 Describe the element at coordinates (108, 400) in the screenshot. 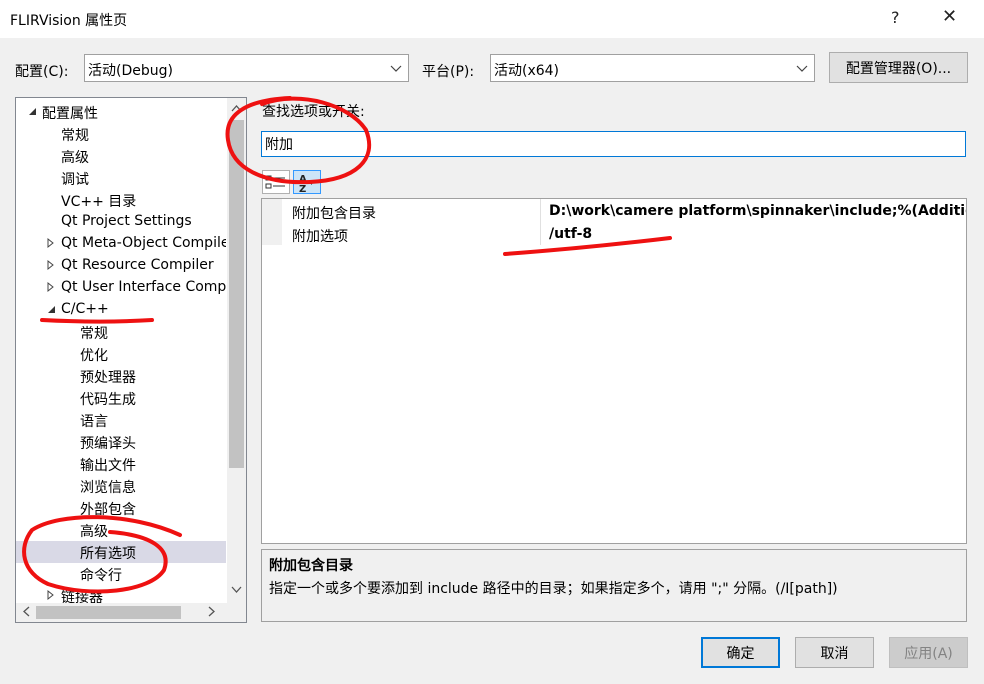

I see `tree-item-label: 代码生成` at that location.